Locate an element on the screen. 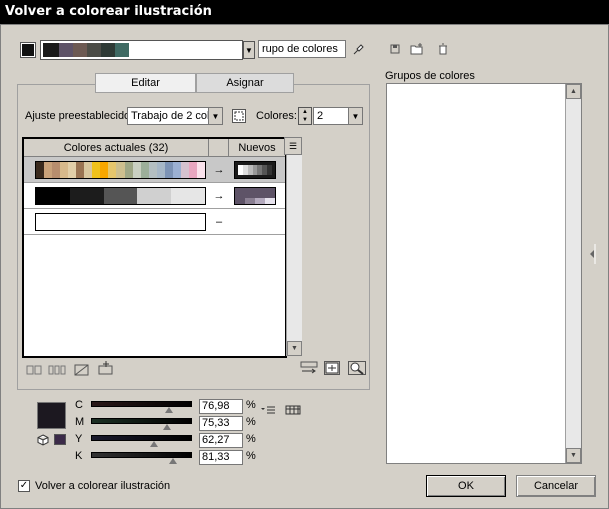 The height and width of the screenshot is (509, 609). cancel-button: Cancelar is located at coordinates (556, 486).